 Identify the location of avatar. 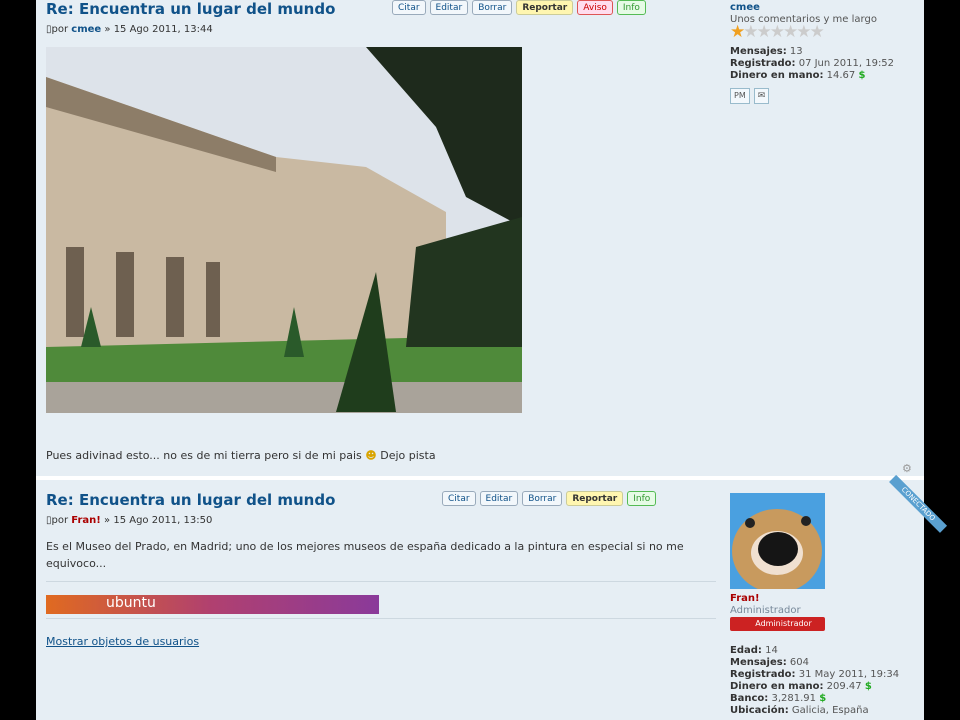
(777, 543).